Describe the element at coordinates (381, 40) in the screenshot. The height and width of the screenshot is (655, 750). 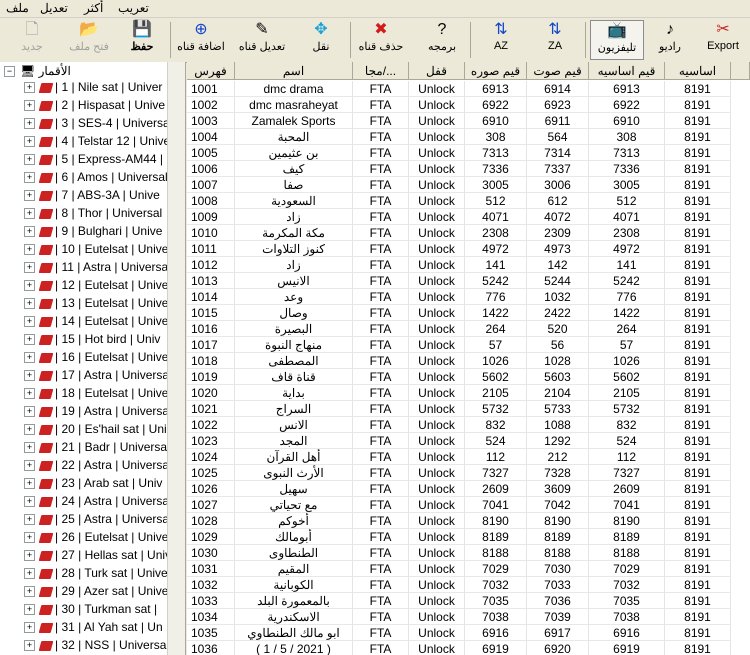
I see `delete-channel-button: ✖ حذف قناه` at that location.